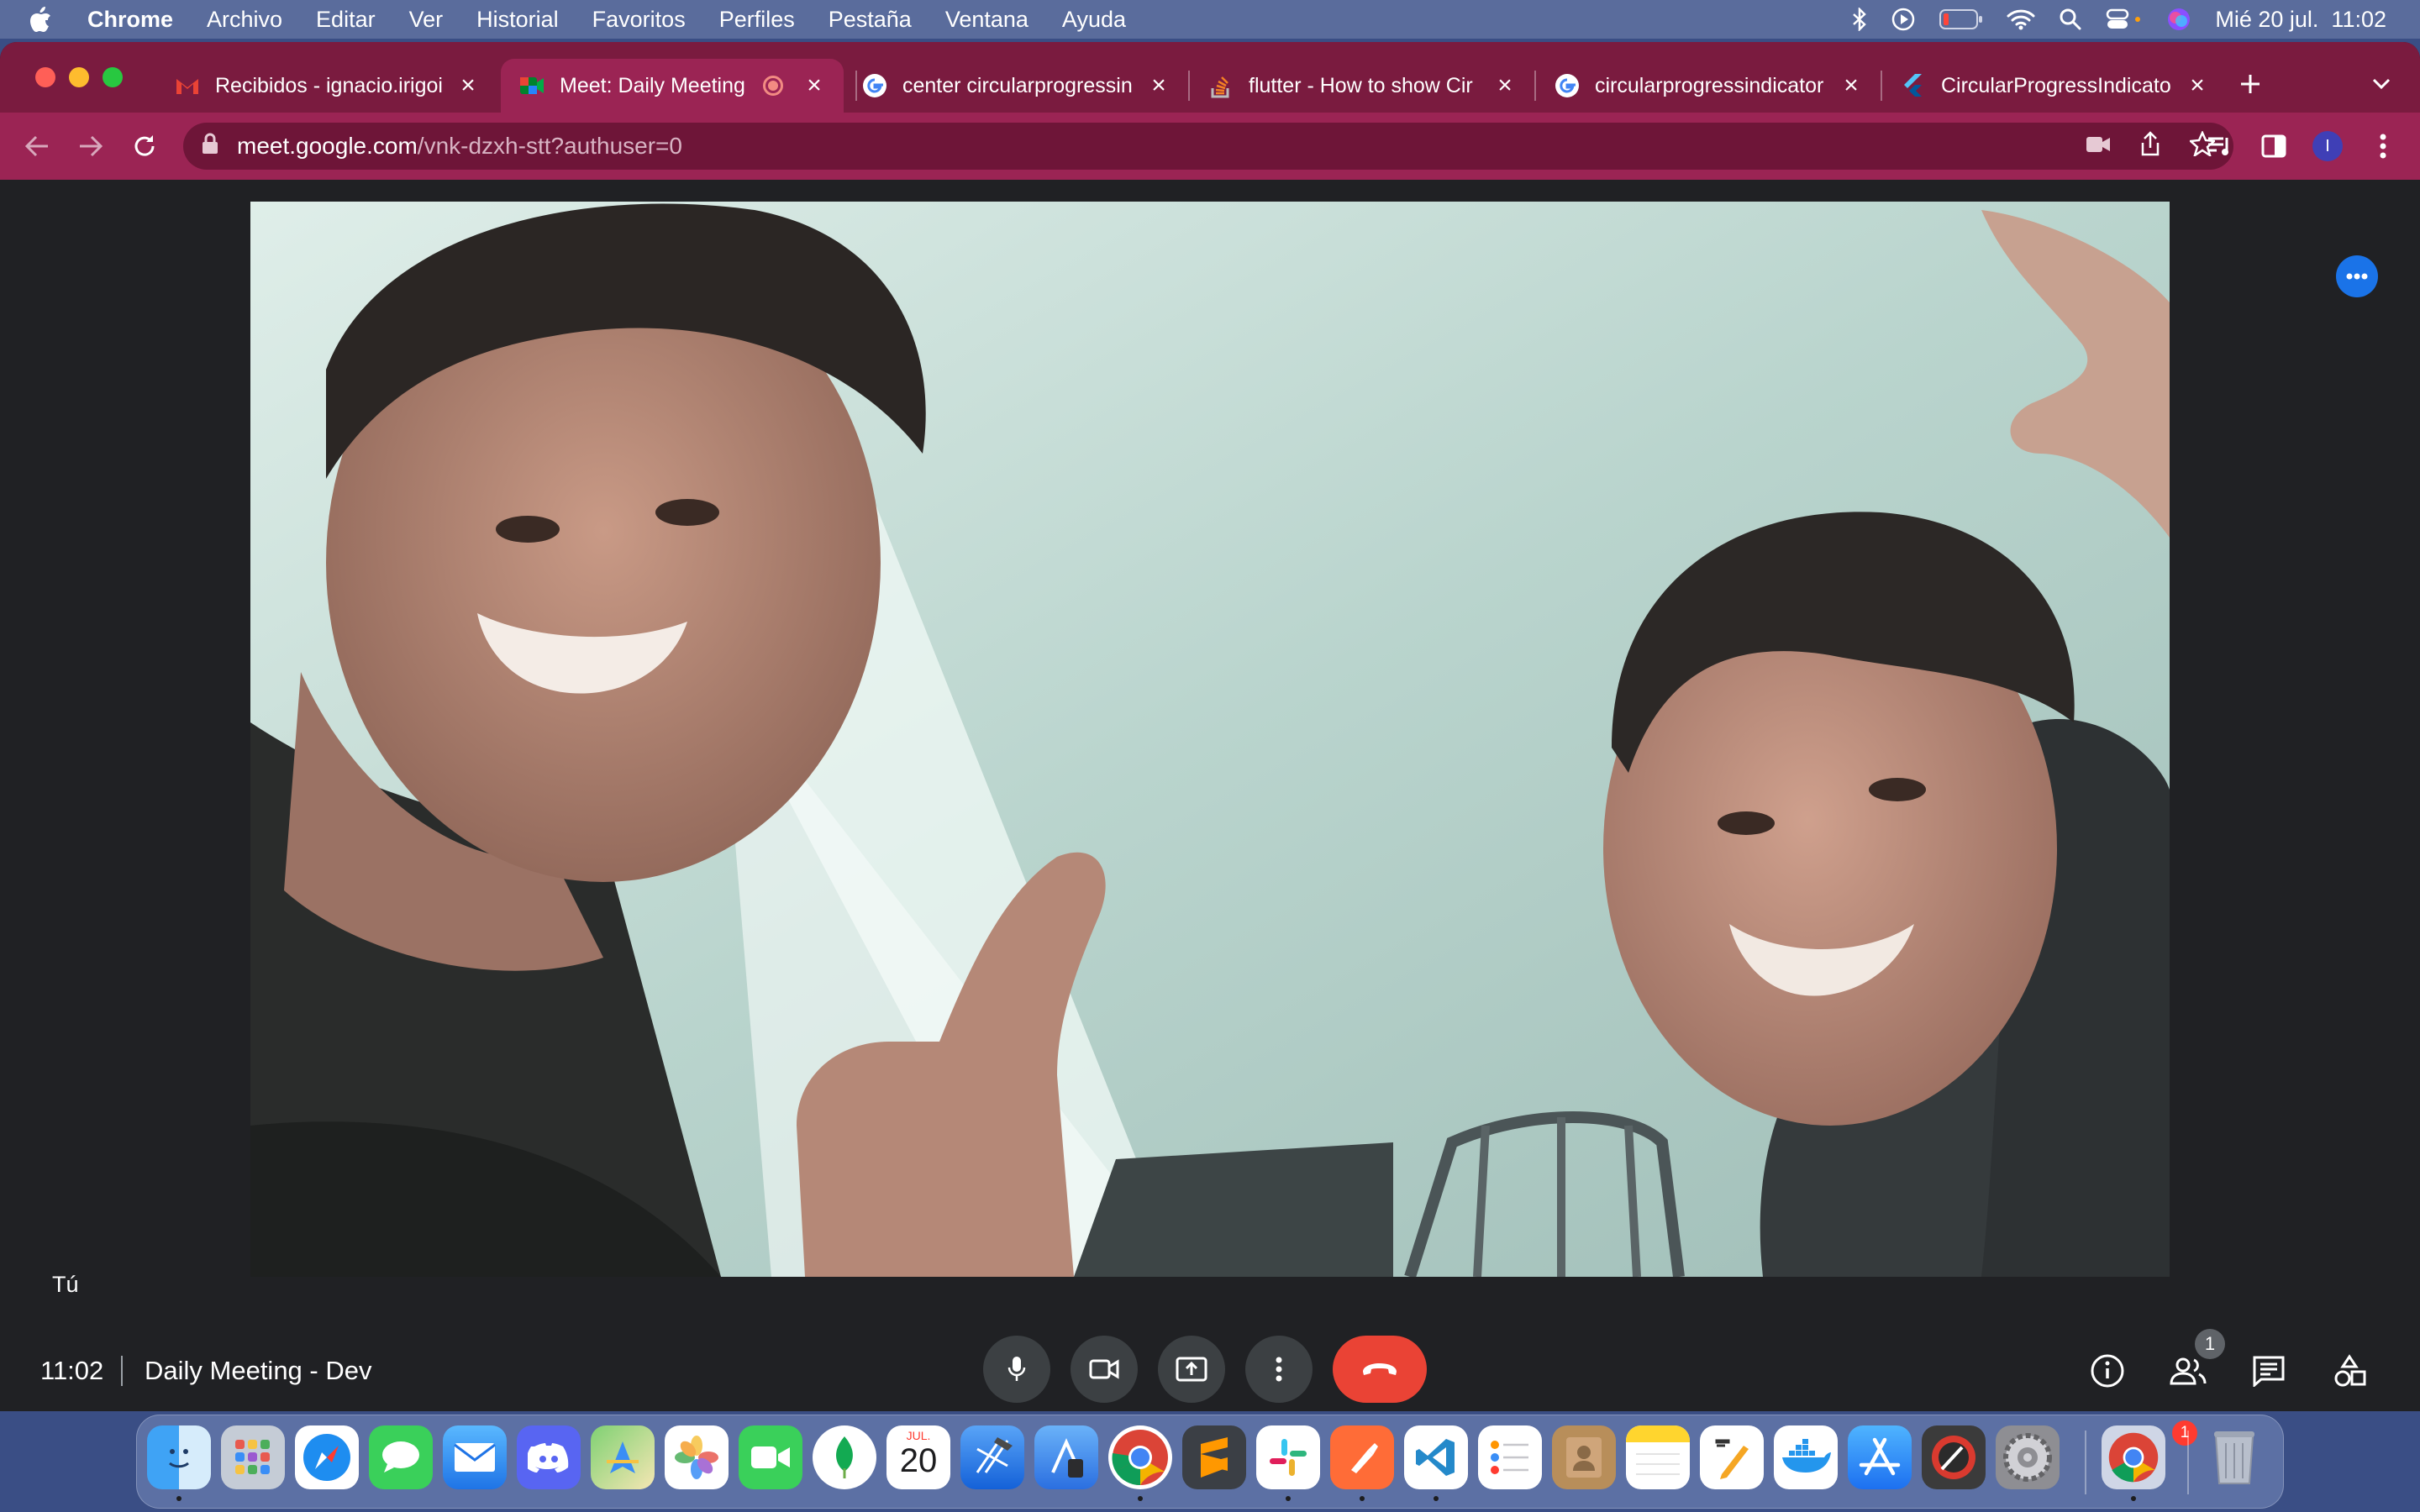  I want to click on close-window-button, so click(45, 77).